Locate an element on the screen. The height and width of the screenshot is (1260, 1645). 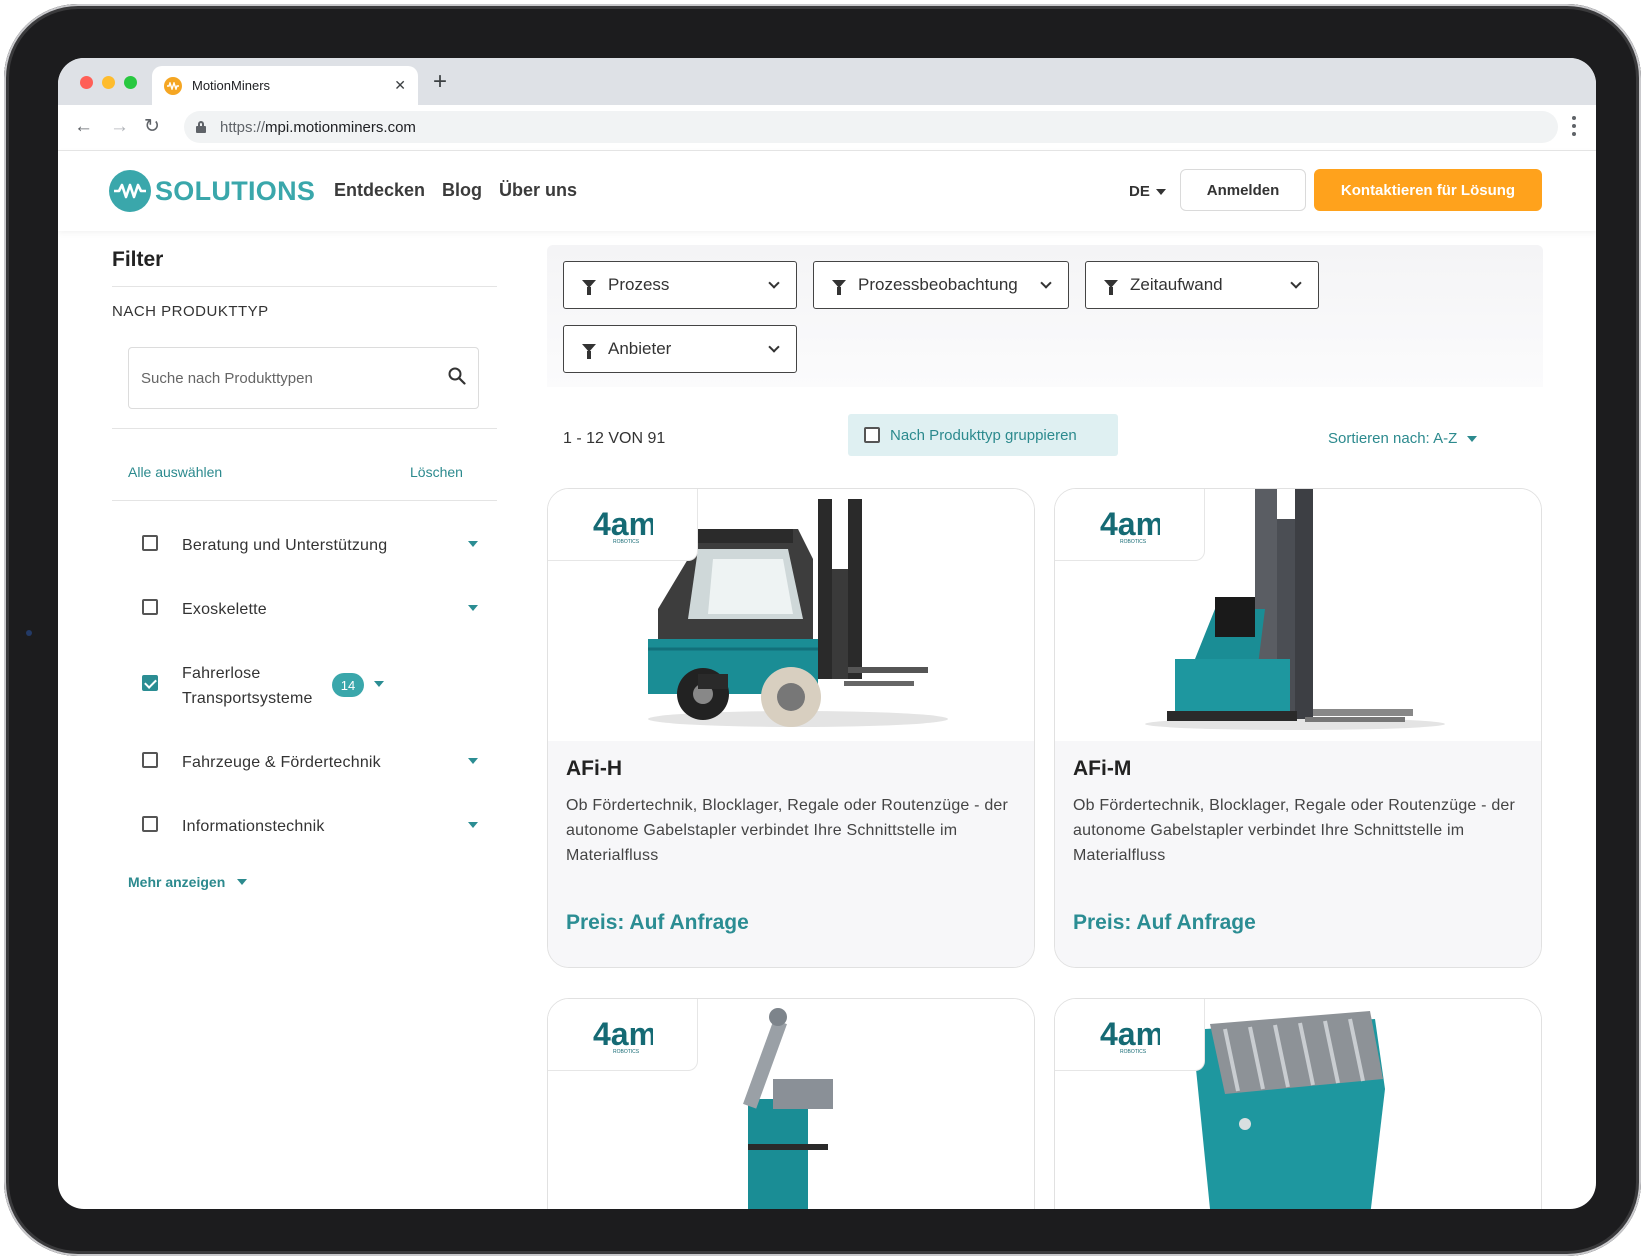
group-by-type-toggle: Nach Produkttyp gruppieren is located at coordinates (983, 435).